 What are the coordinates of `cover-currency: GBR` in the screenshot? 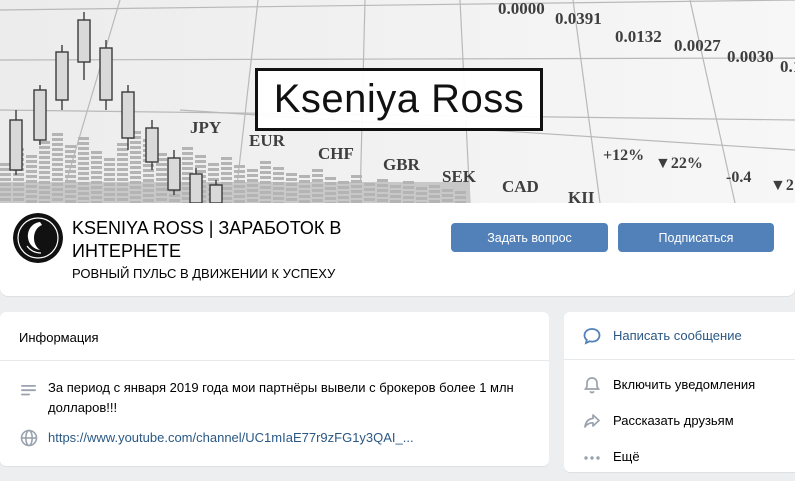 It's located at (402, 164).